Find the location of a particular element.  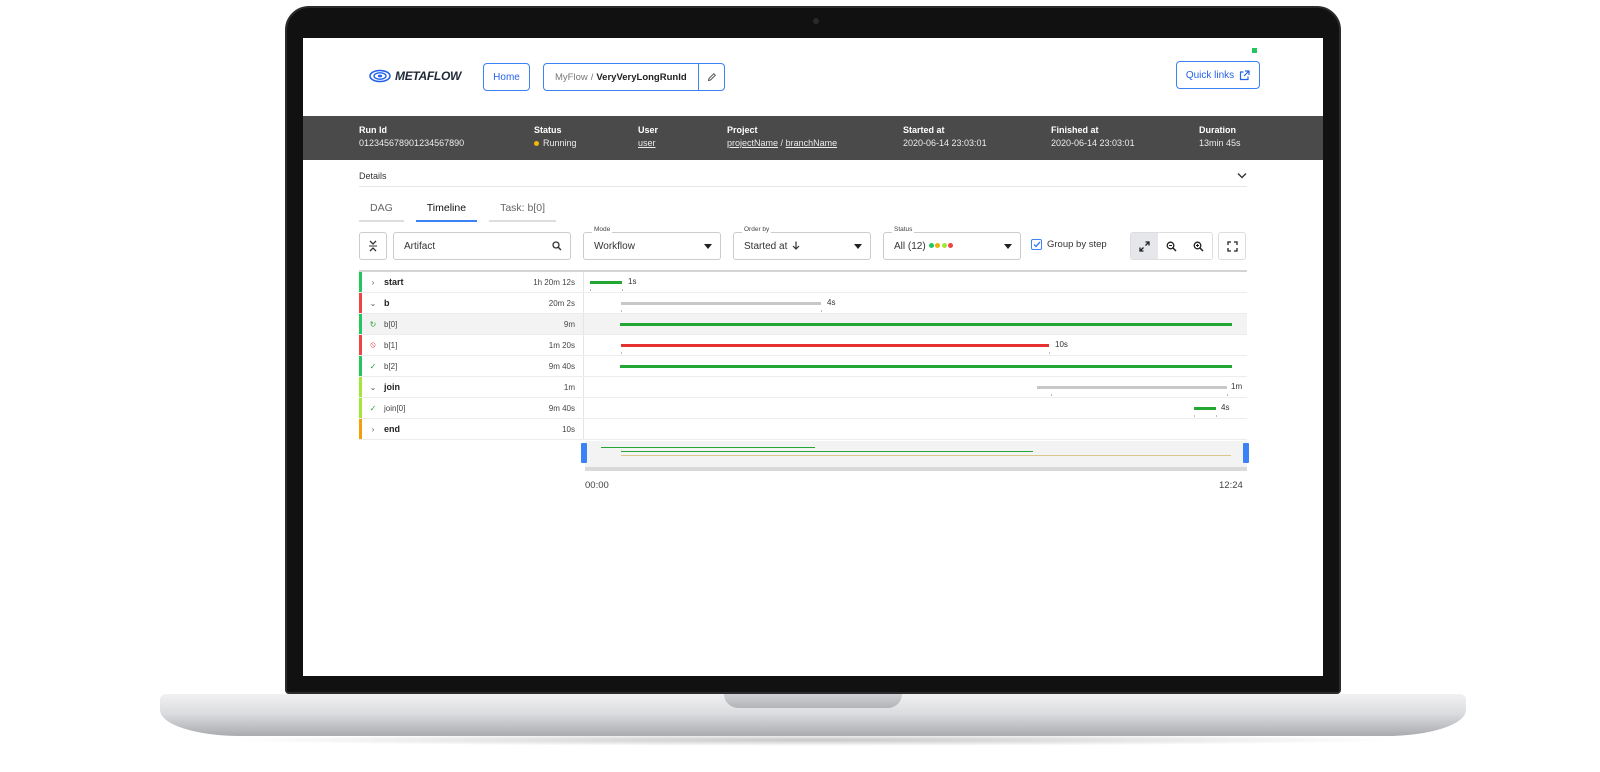

status-filter-select: Status All (12) is located at coordinates (952, 243).